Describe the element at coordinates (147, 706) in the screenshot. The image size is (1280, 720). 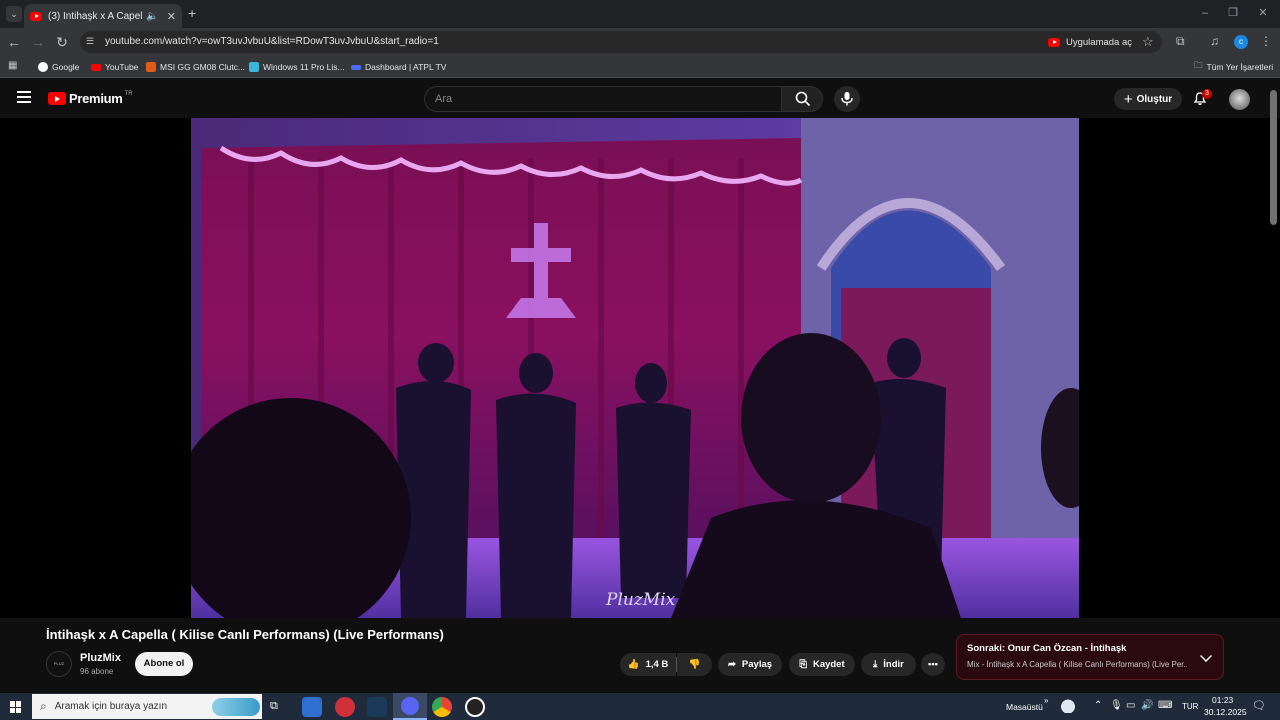
I see `taskbar-search: ⌕ Aramak için buraya yazın` at that location.